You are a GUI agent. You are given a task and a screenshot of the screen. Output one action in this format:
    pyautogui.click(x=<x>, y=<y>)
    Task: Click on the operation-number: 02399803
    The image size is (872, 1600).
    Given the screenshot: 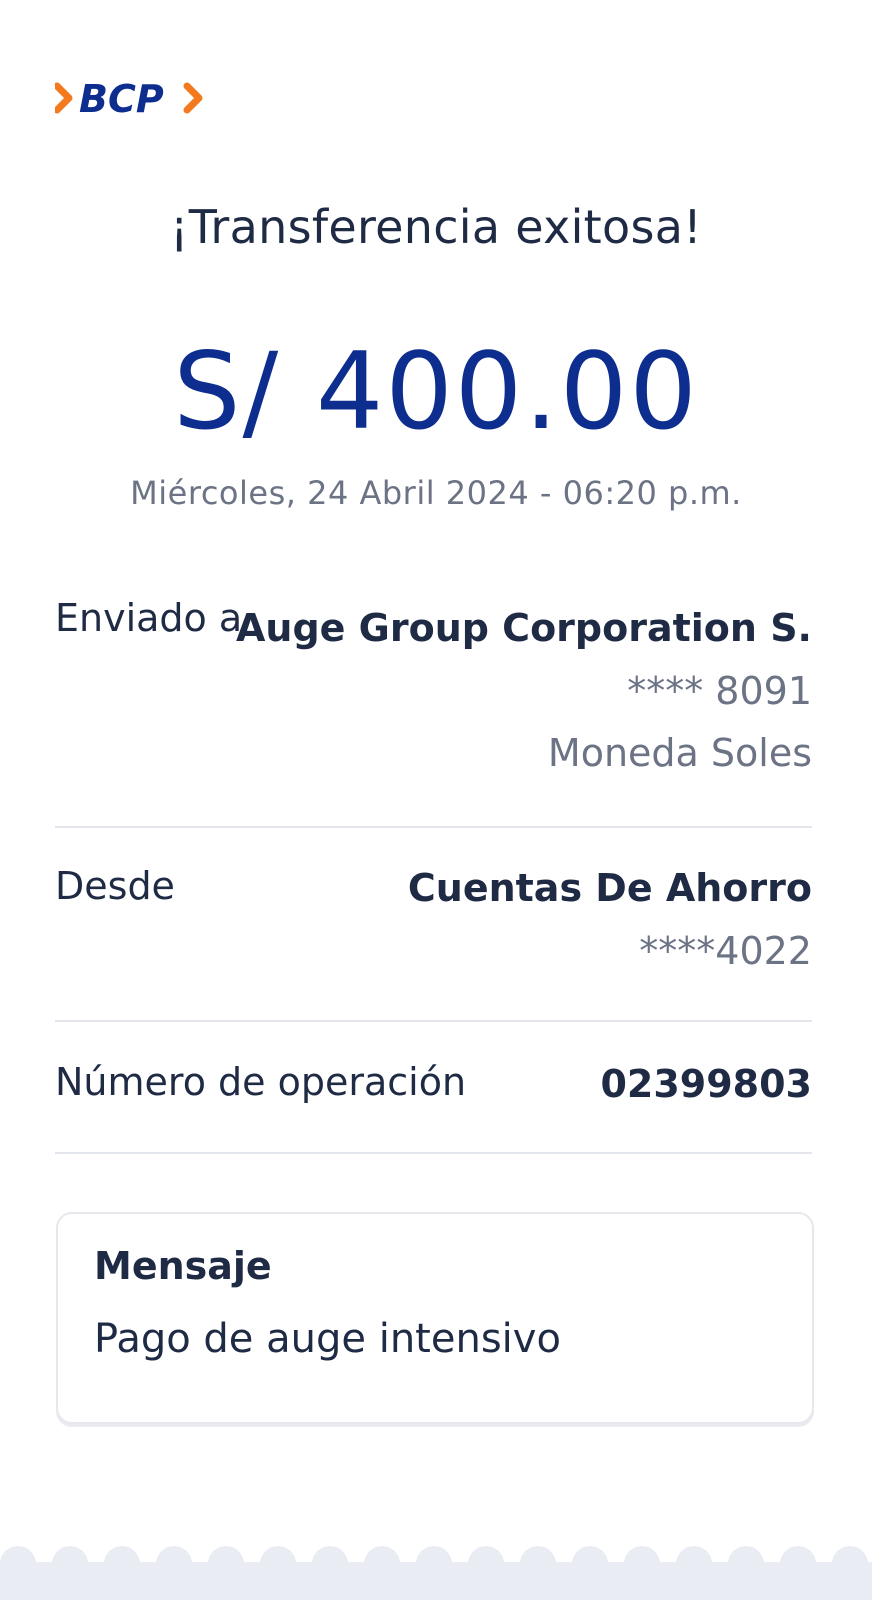 What is the action you would take?
    pyautogui.click(x=706, y=1084)
    